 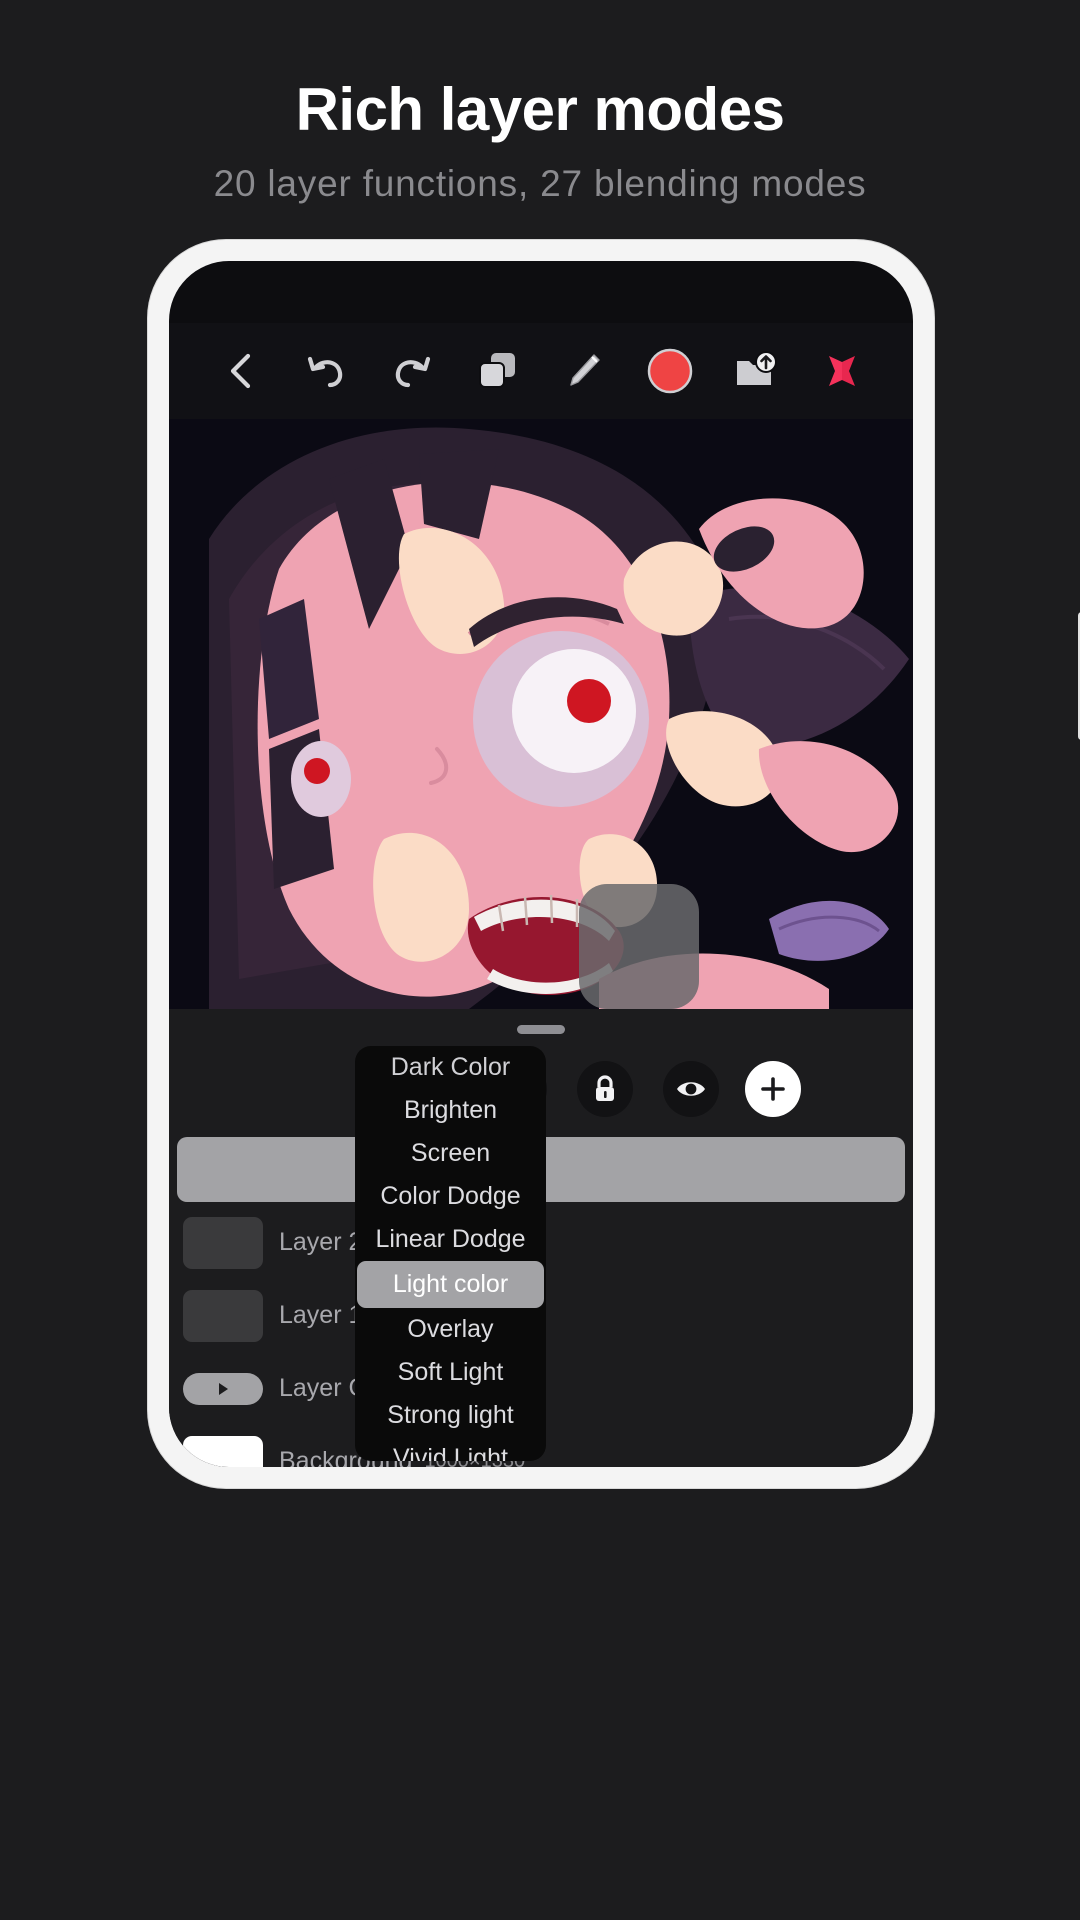 I want to click on layer-name: Layer 2, so click(x=321, y=1242).